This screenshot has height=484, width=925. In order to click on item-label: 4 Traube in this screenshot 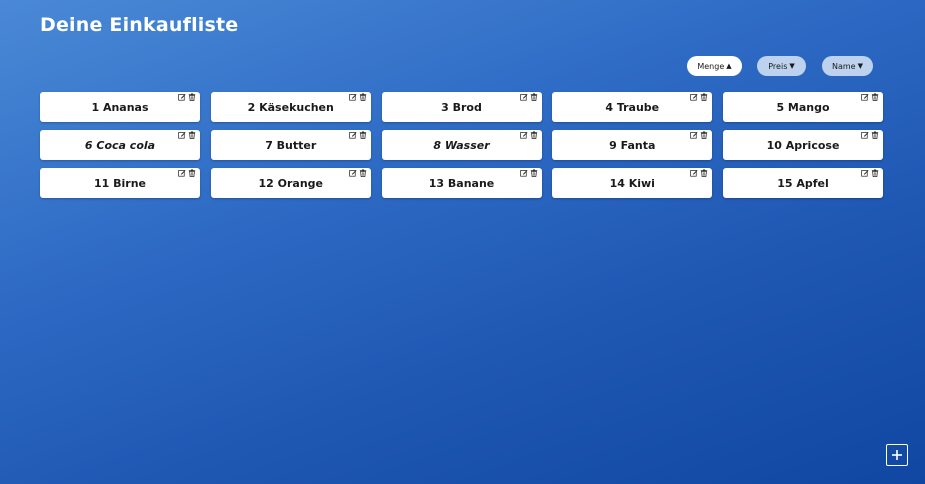, I will do `click(632, 107)`.